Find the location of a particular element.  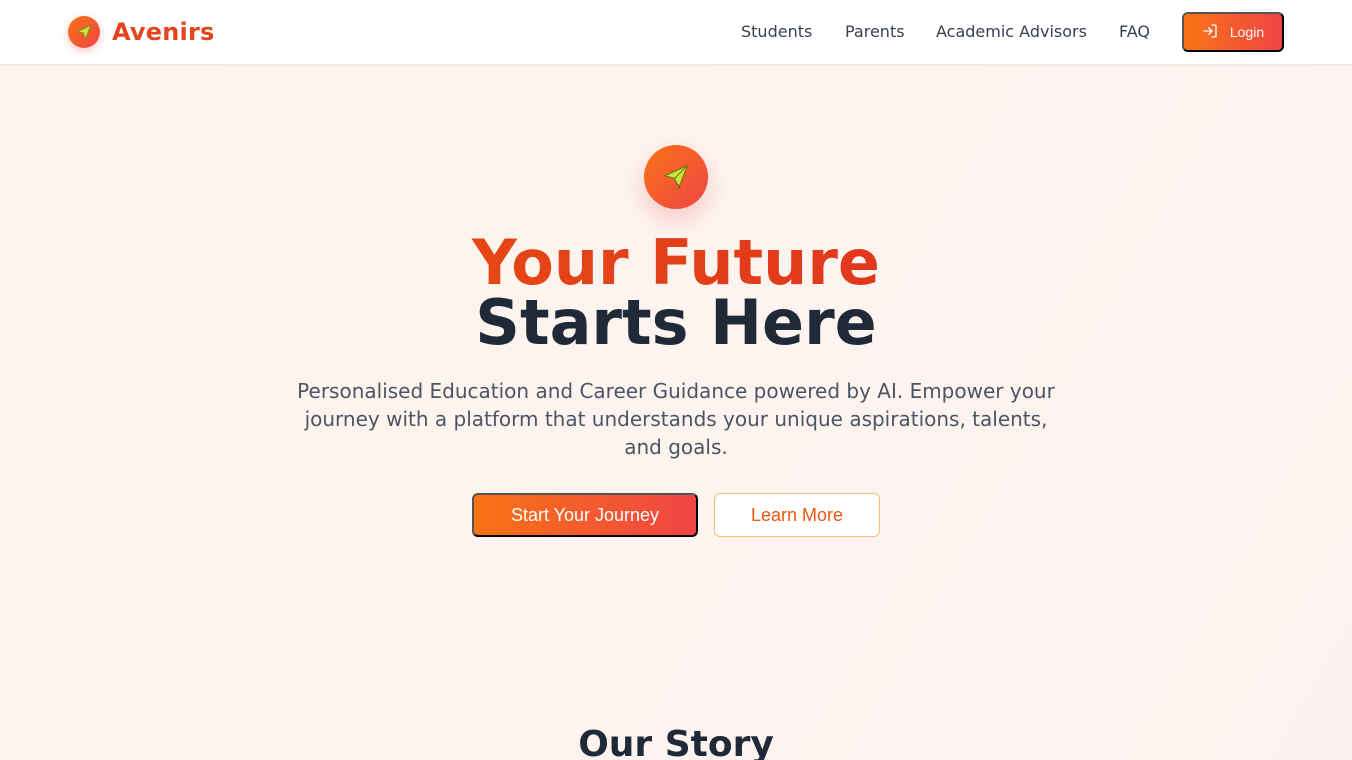

login-button: Login is located at coordinates (1233, 32).